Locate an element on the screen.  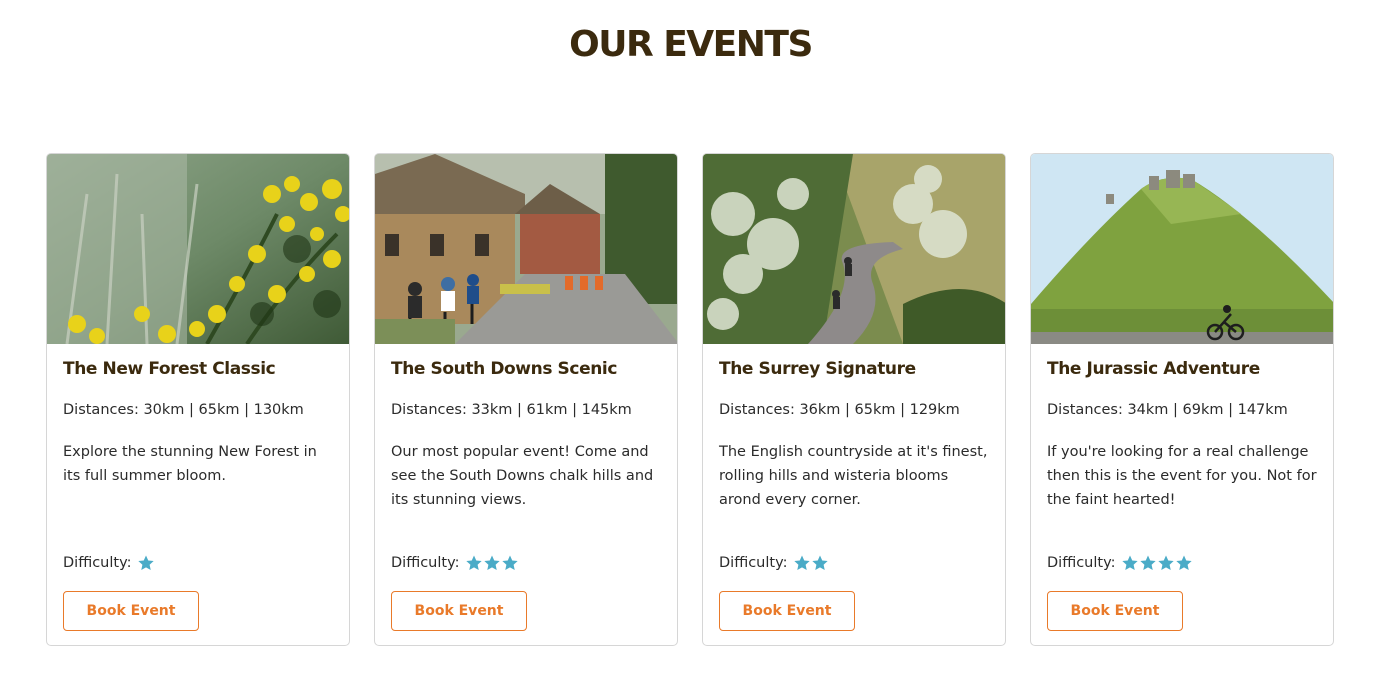
event-image-new-forest is located at coordinates (198, 249).